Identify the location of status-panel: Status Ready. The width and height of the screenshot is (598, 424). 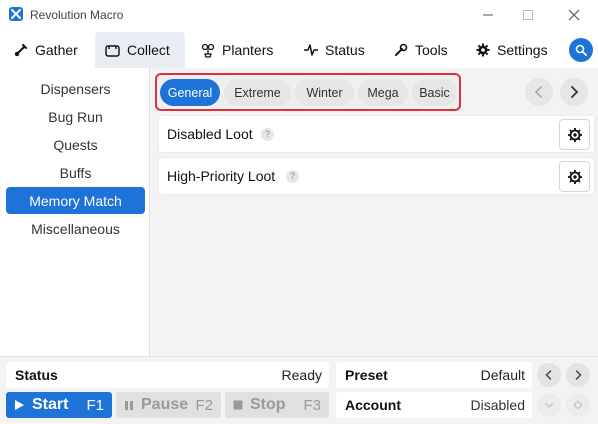
(167, 375).